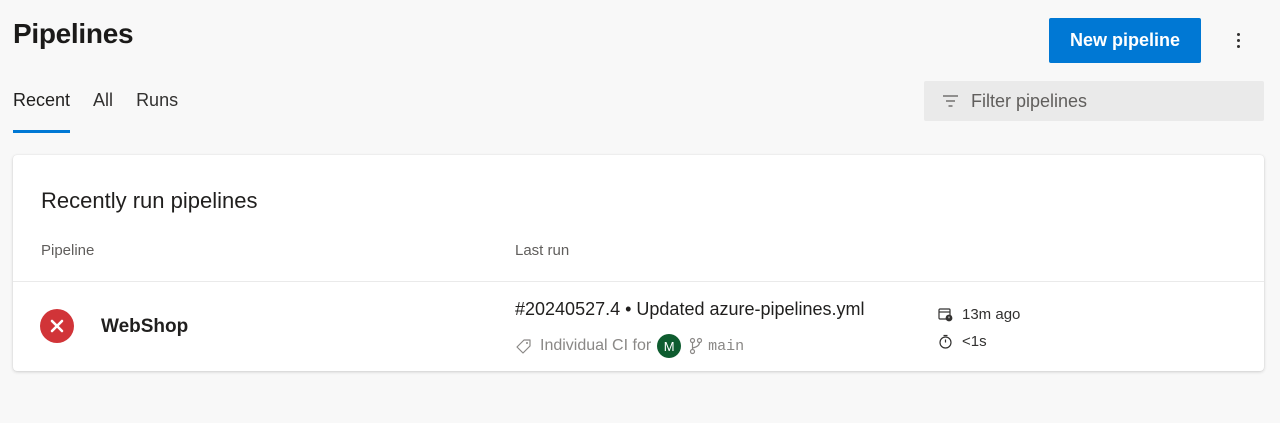  What do you see at coordinates (68, 250) in the screenshot?
I see `column-header-pipeline: Pipeline` at bounding box center [68, 250].